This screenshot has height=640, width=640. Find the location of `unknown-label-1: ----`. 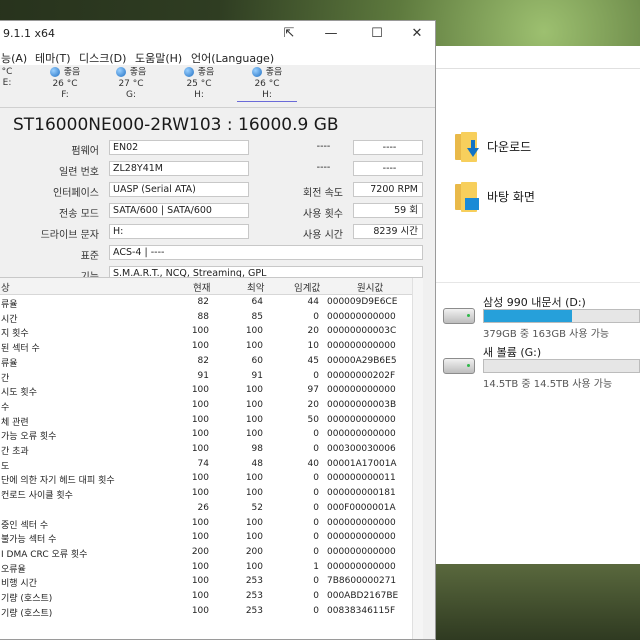

unknown-label-1: ---- is located at coordinates (323, 146).